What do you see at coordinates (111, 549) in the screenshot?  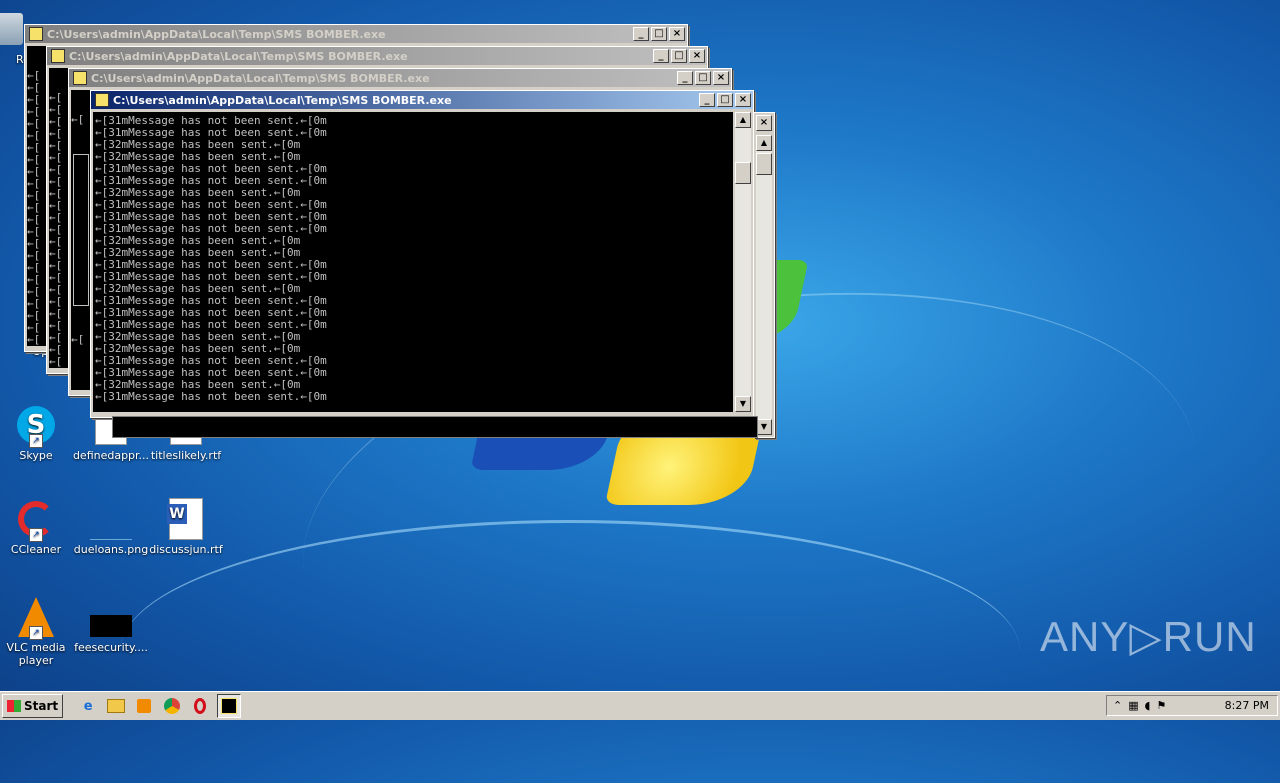 I see `desktop-icon-label: dueloans.png` at bounding box center [111, 549].